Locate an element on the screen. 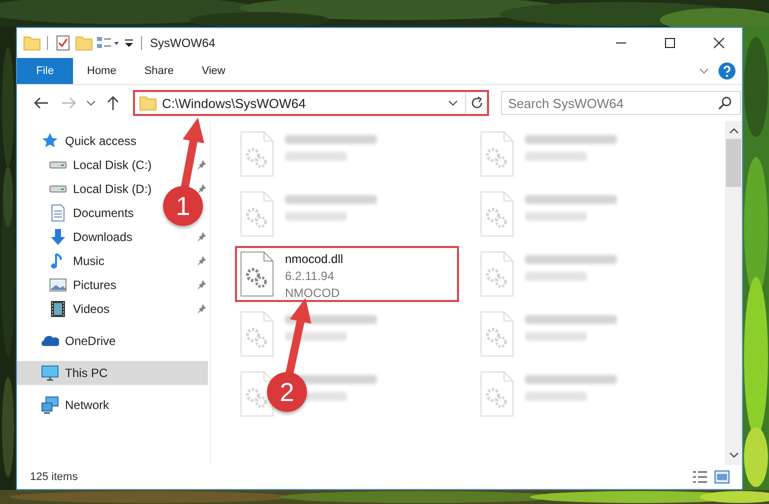 This screenshot has width=769, height=504. details-view-icon is located at coordinates (700, 477).